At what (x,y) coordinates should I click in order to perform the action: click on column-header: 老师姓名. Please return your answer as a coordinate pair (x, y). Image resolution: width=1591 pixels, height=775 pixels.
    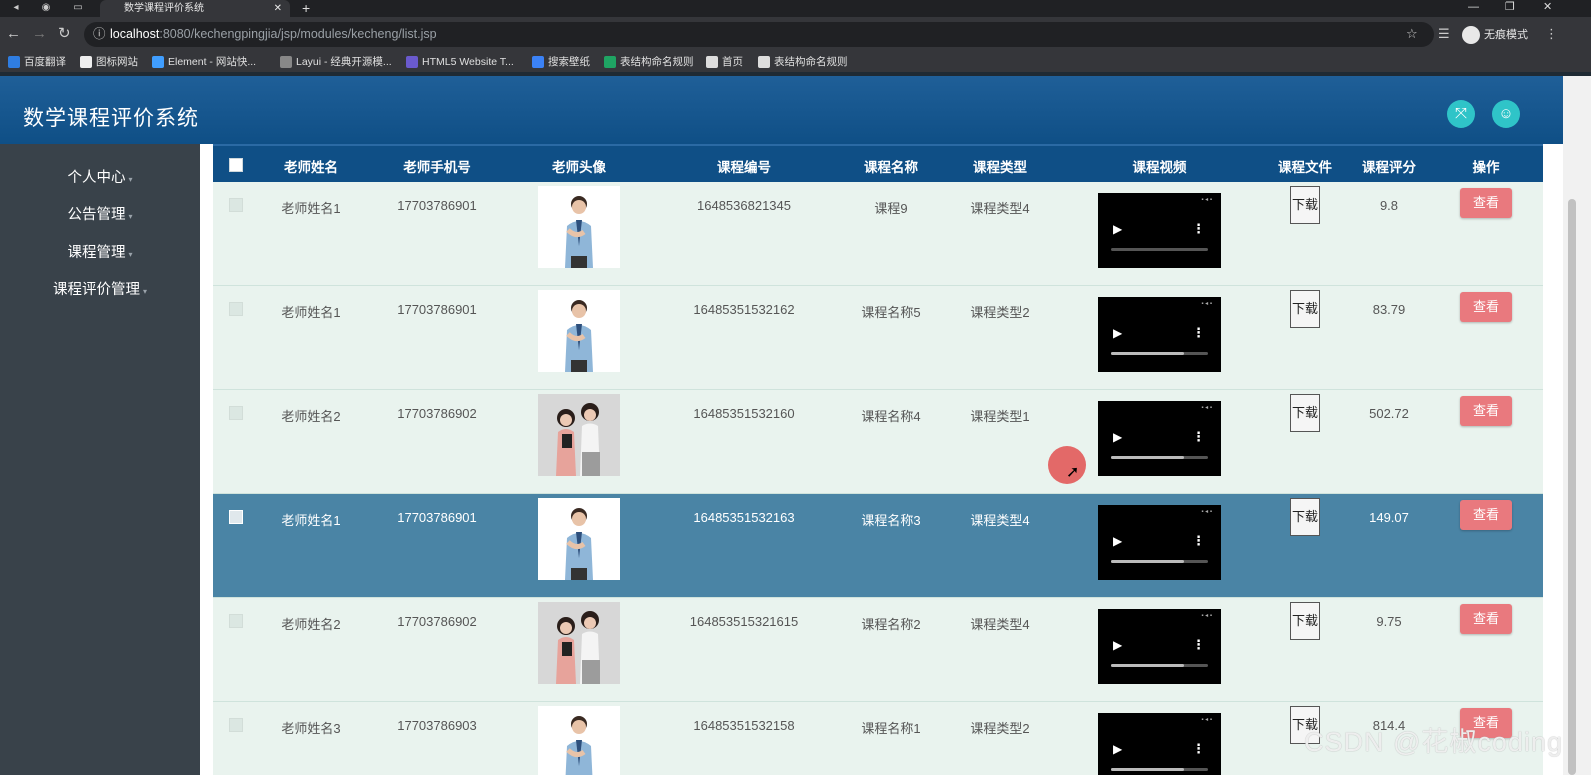
    Looking at the image, I should click on (311, 166).